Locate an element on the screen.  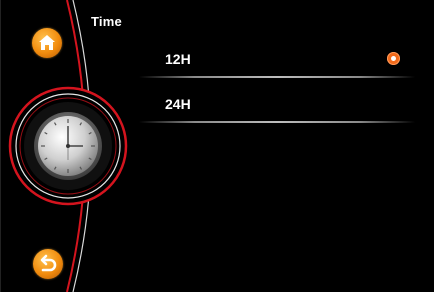
back-icon is located at coordinates (48, 263).